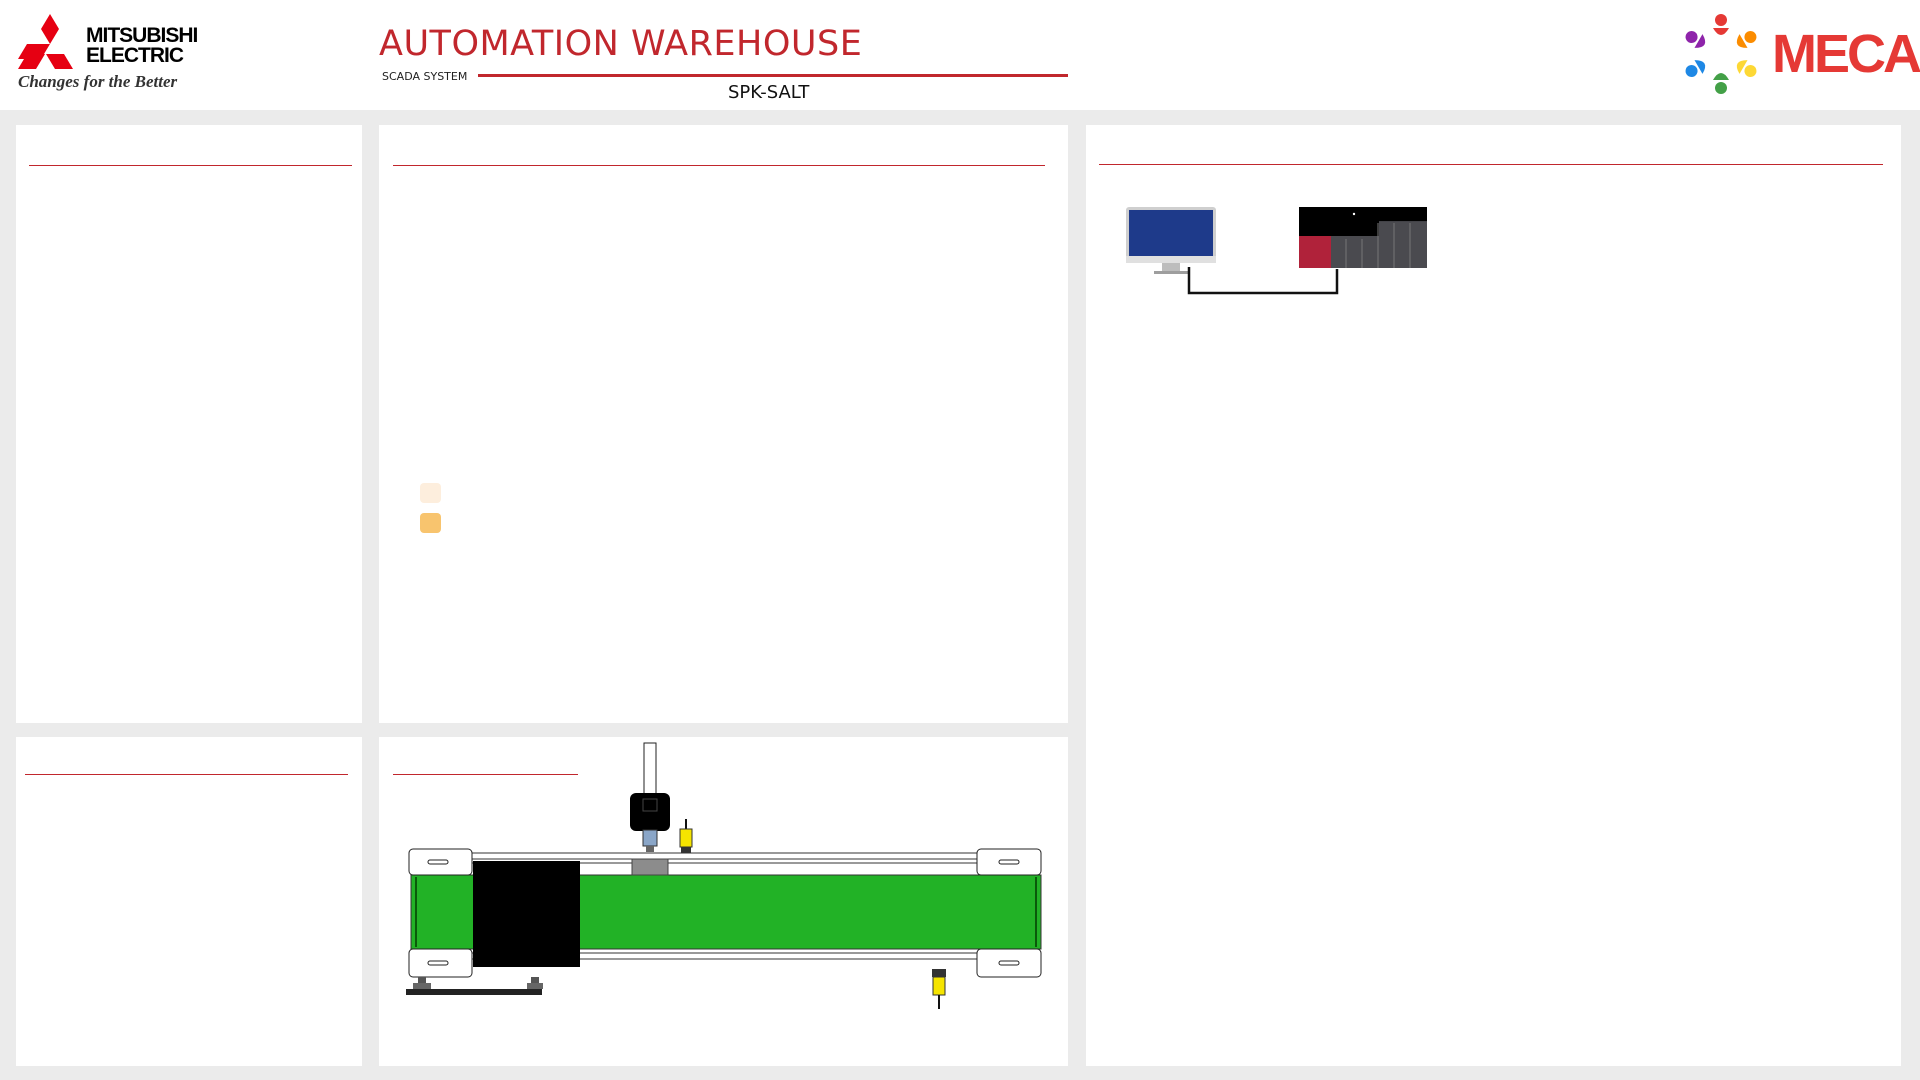  I want to click on partner-logo-text: MECA, so click(1846, 54).